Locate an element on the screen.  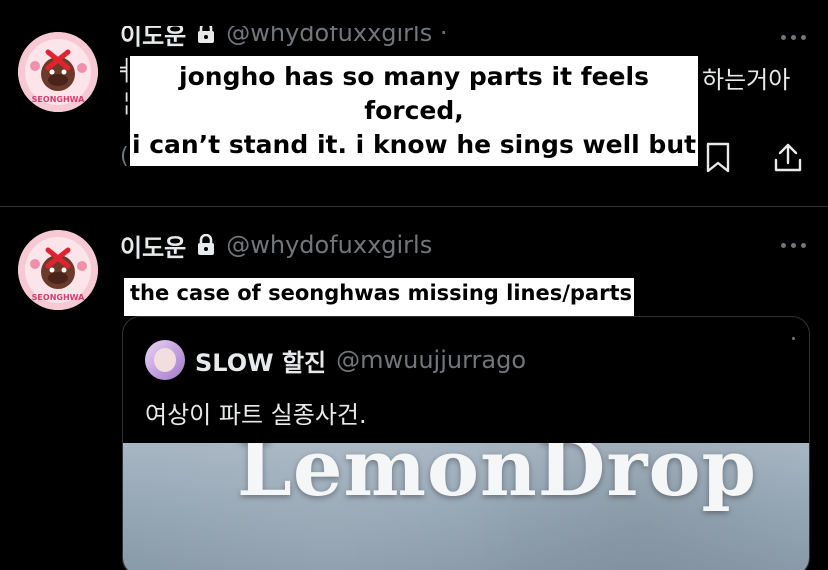
quote-handle: @mwuujjurrago is located at coordinates (431, 360).